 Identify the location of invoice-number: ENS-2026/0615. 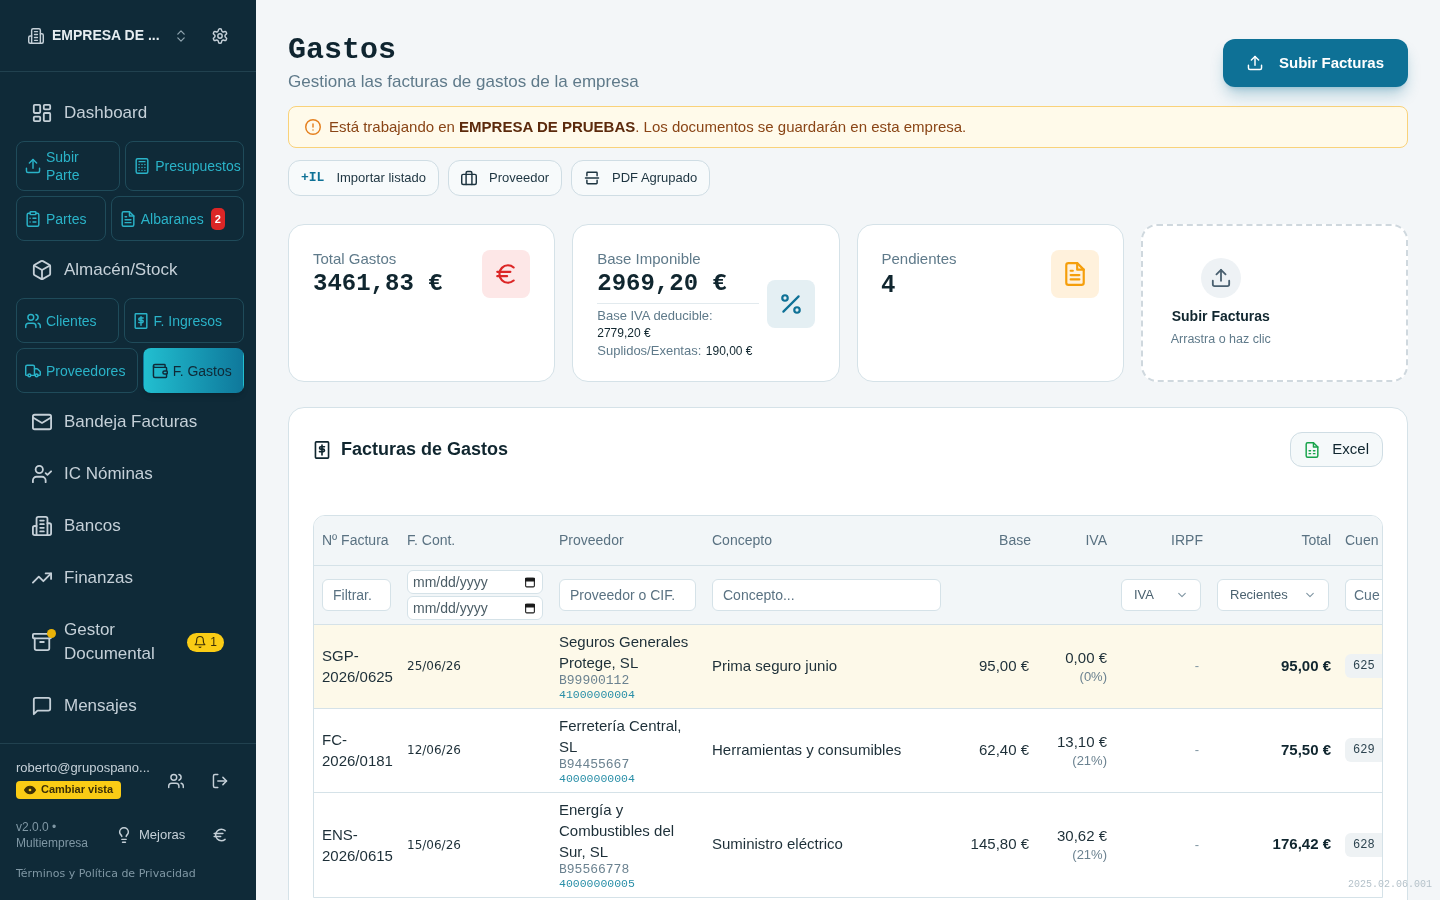
(356, 844).